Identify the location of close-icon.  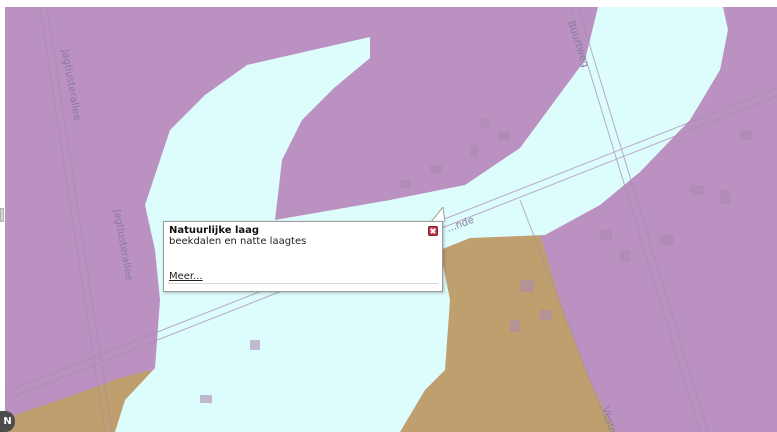
(433, 231).